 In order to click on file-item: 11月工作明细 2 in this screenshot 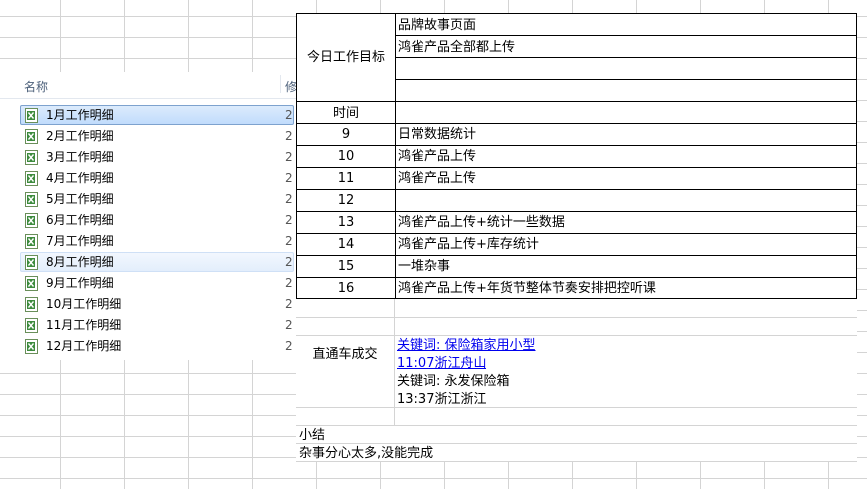, I will do `click(157, 325)`.